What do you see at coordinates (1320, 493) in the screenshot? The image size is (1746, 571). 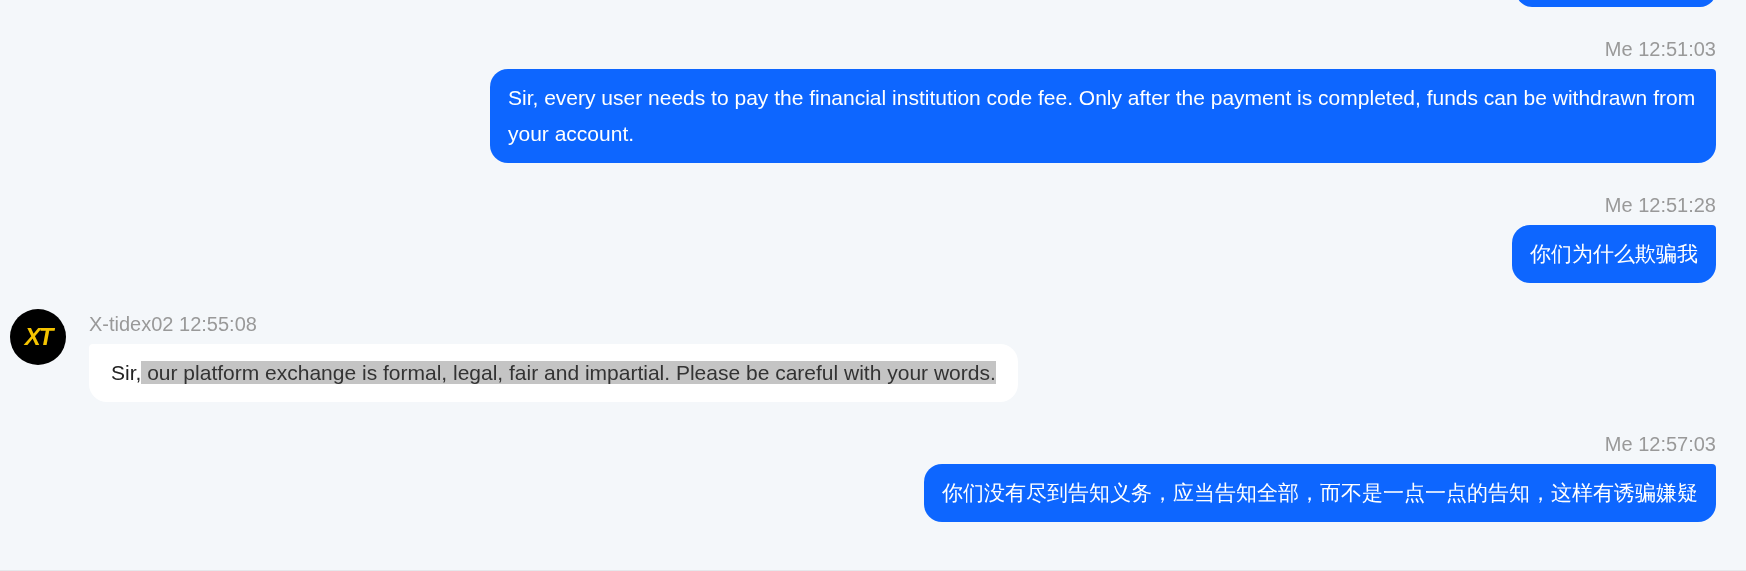 I see `message-bubble: 你们没有尽到告知义务，应当告知全部，而不是一点一点的告知，这样有诱骗嫌疑` at bounding box center [1320, 493].